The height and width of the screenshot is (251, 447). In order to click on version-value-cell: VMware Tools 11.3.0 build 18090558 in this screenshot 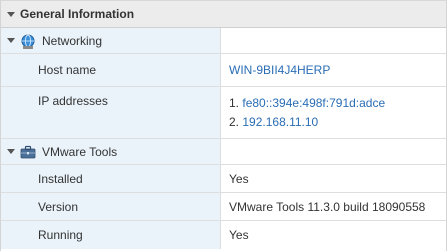, I will do `click(333, 206)`.